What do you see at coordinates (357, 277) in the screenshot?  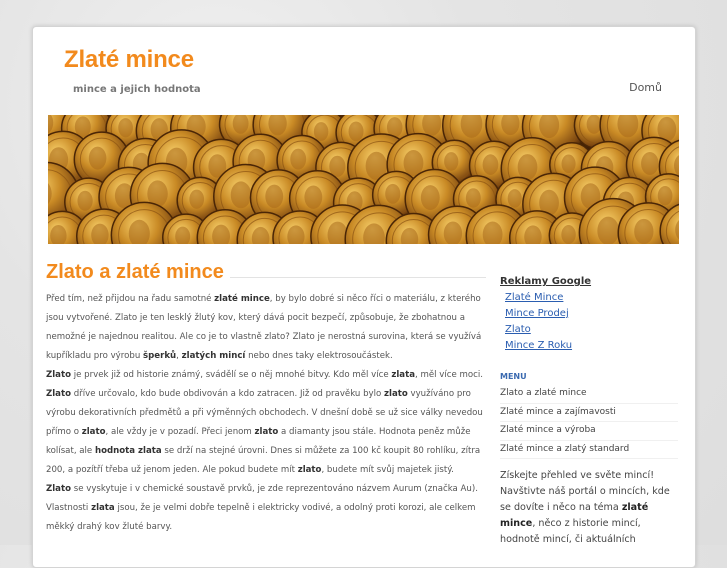 I see `title-divider` at bounding box center [357, 277].